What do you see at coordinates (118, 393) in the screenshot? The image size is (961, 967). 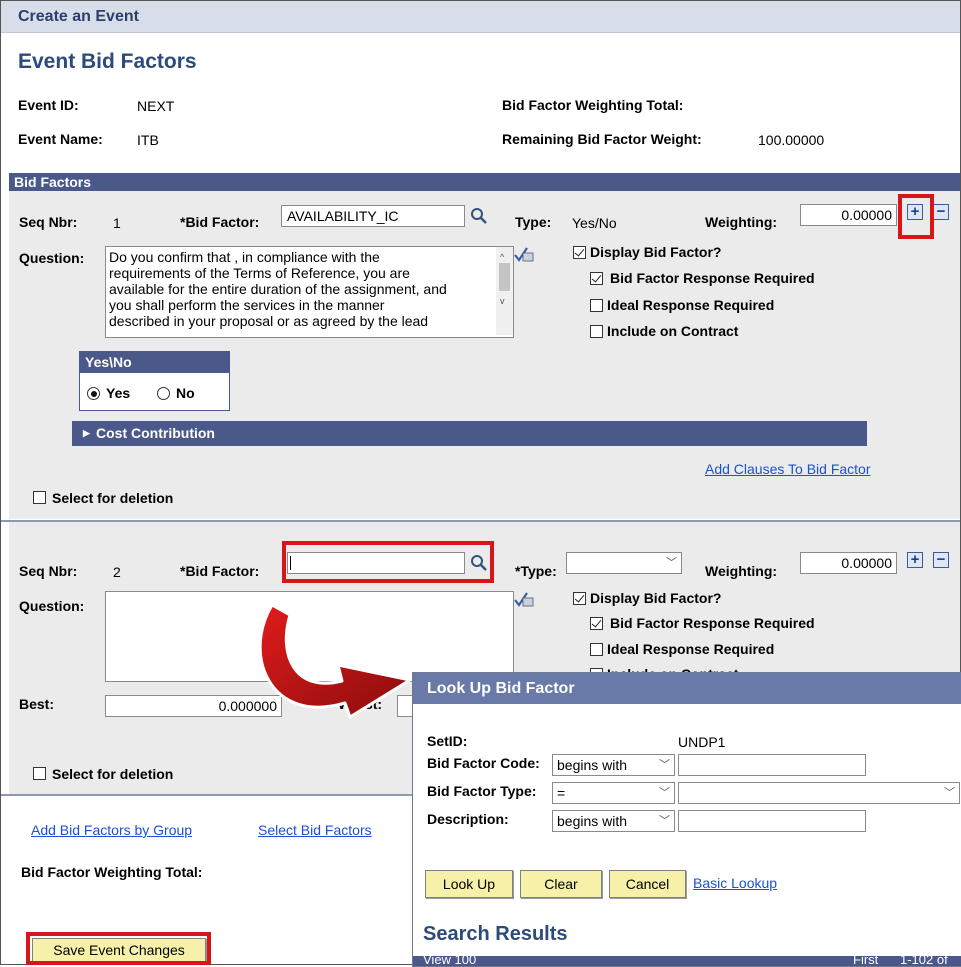 I see `yes-radio-label: Yes` at bounding box center [118, 393].